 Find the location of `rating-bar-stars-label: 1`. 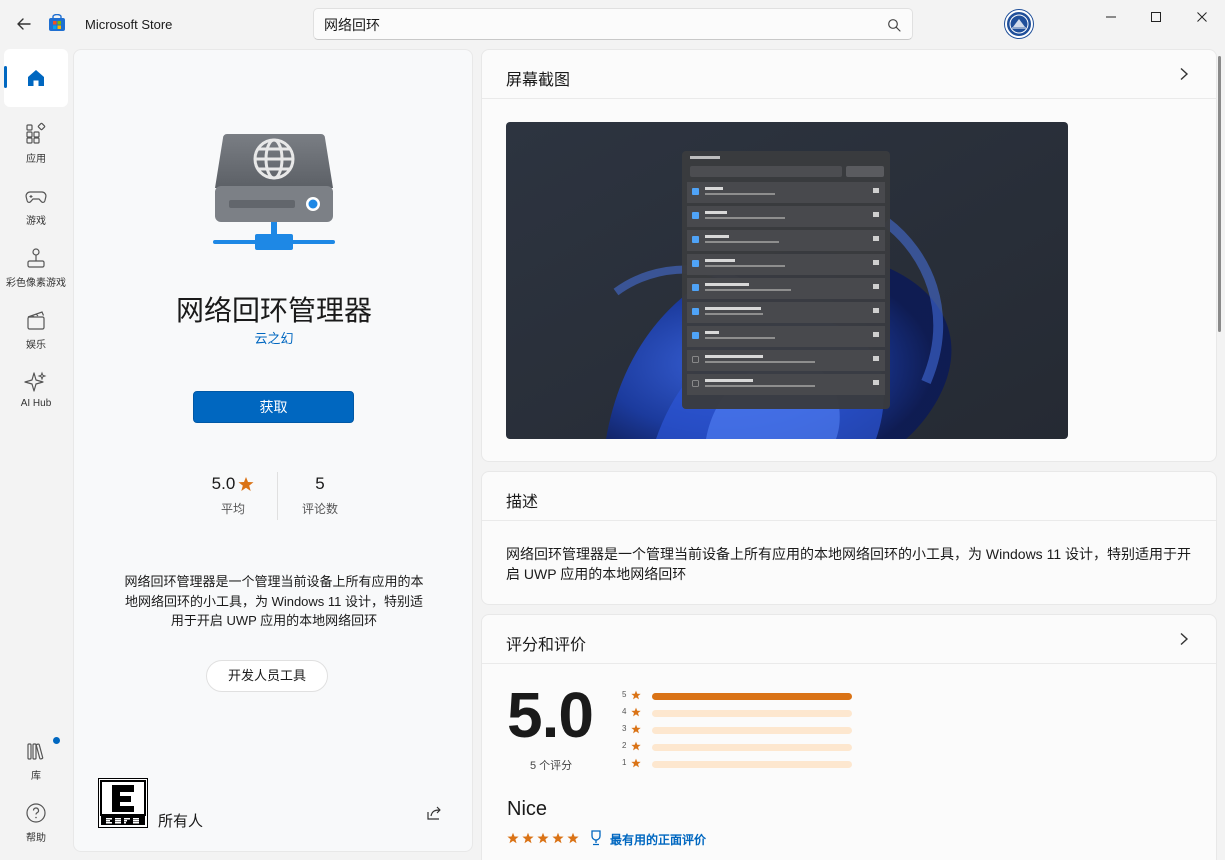

rating-bar-stars-label: 1 is located at coordinates (624, 762).